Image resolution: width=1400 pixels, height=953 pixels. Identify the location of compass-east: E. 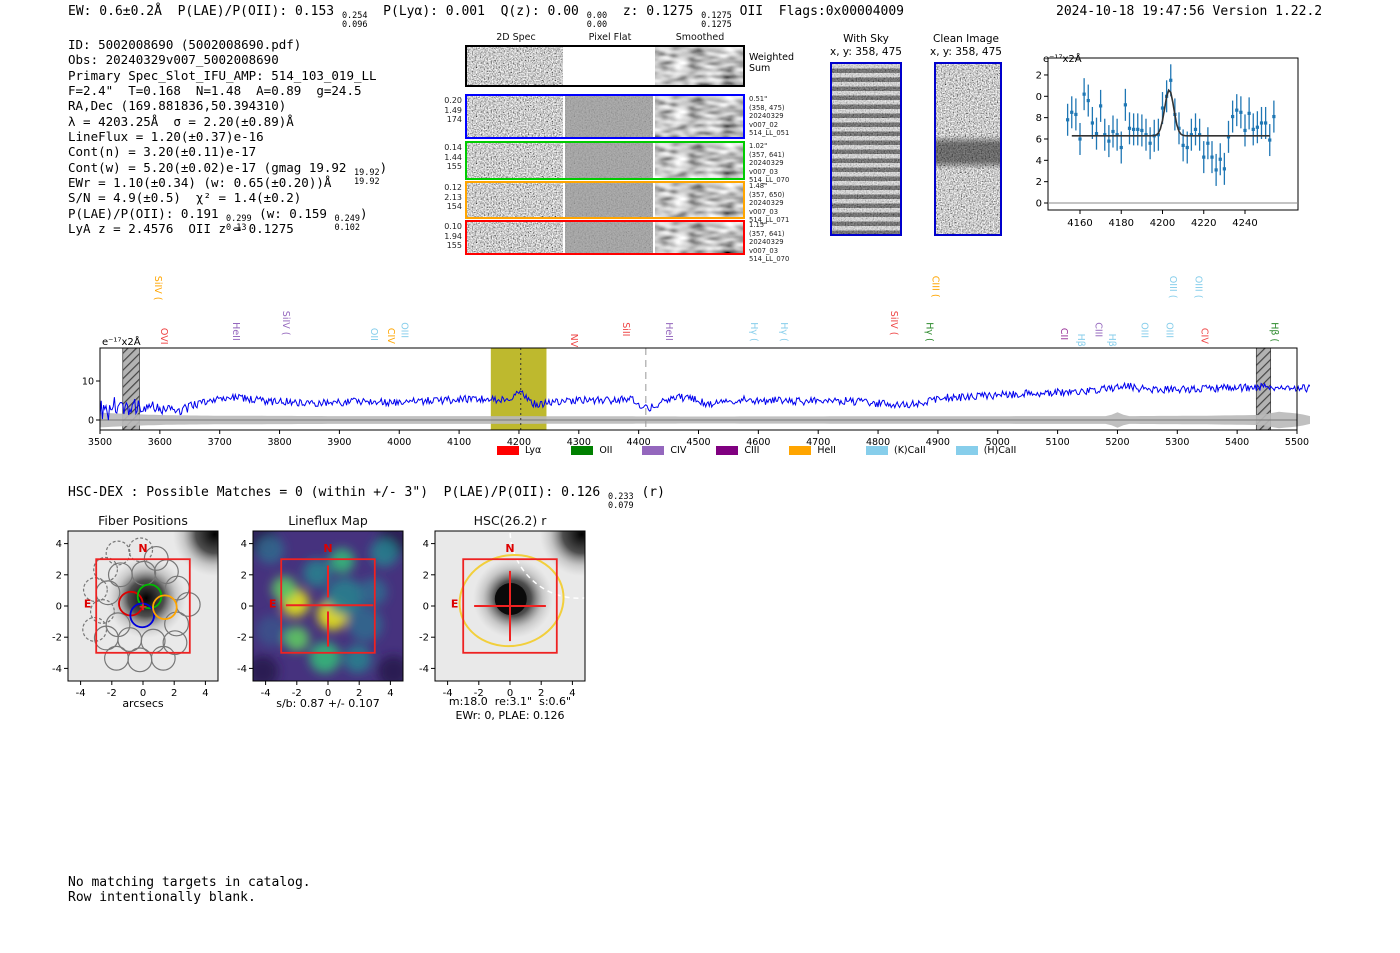
(88, 604).